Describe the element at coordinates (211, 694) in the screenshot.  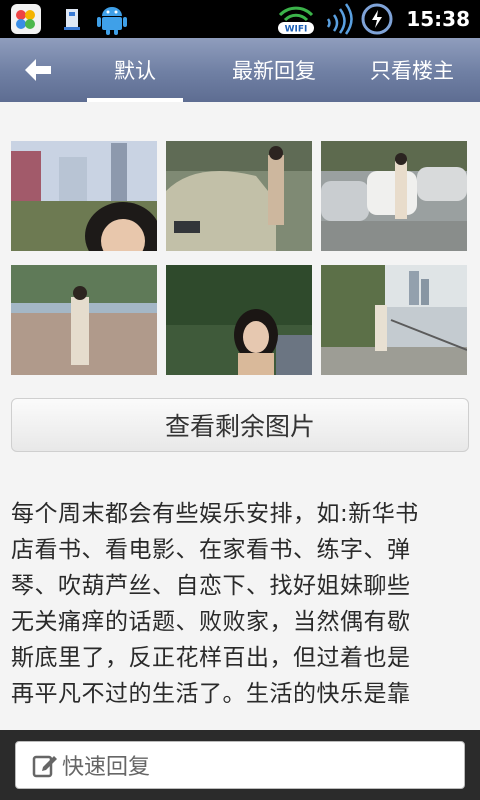
I see `post-line: 再平凡不过的生活了。生活的快乐是靠` at that location.